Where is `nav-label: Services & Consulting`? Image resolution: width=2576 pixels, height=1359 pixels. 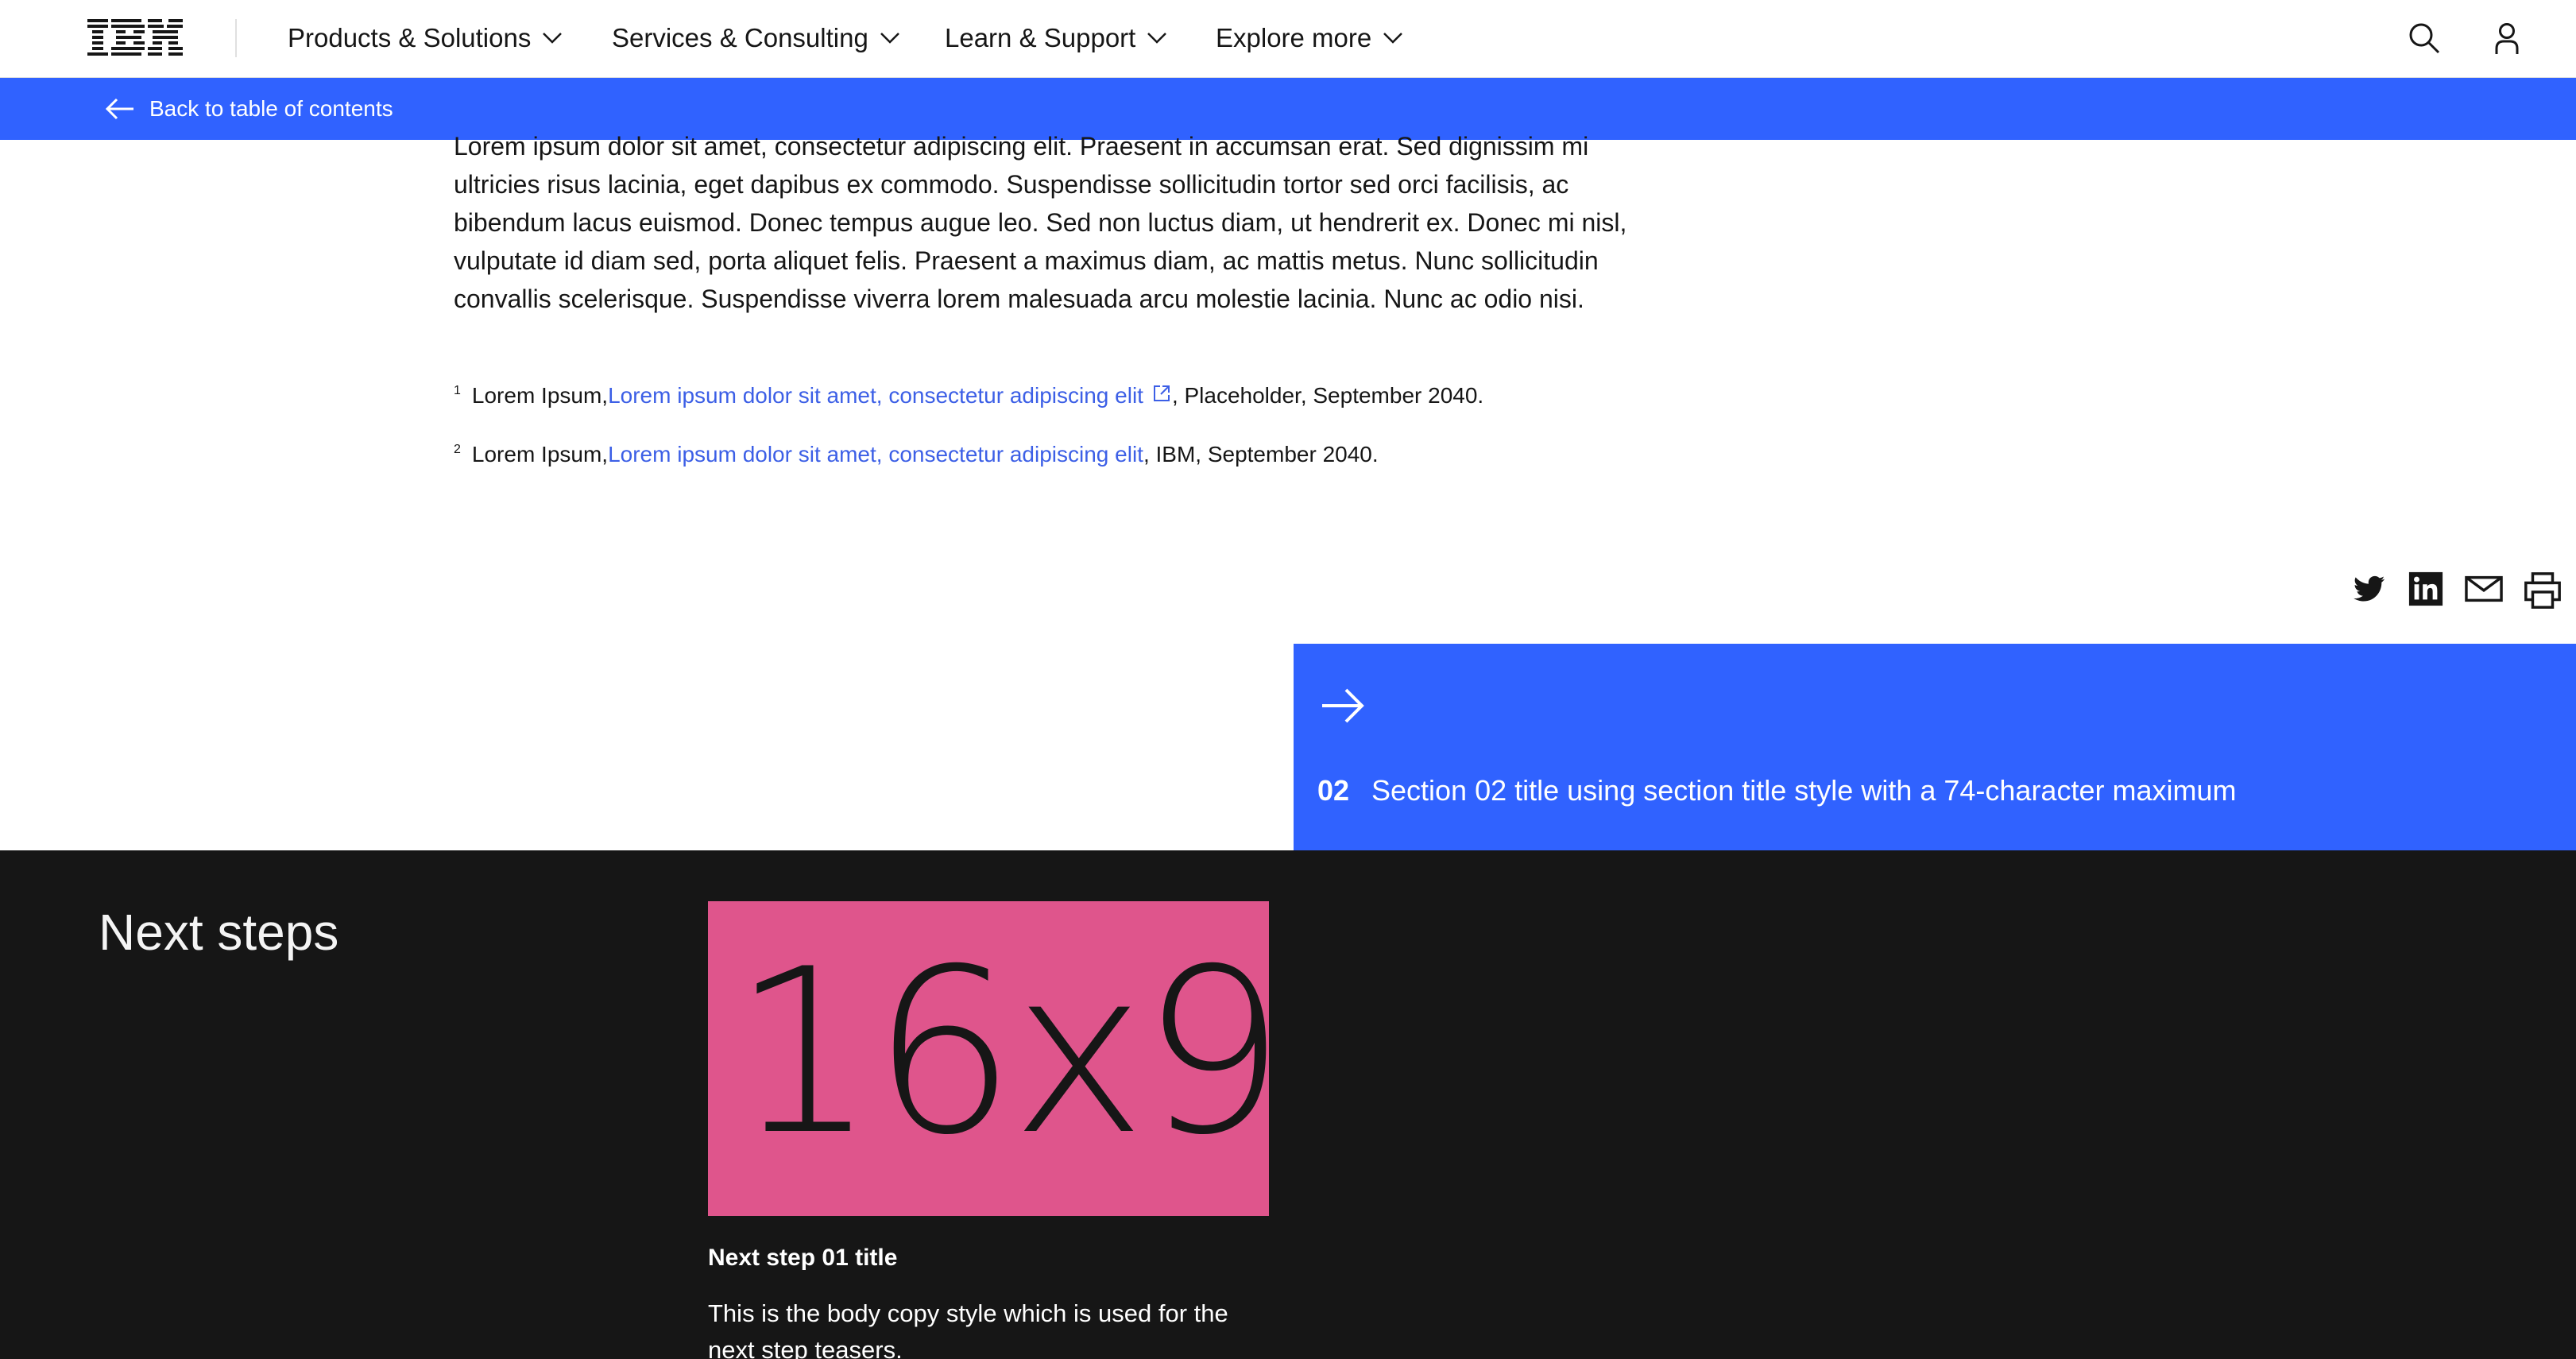 nav-label: Services & Consulting is located at coordinates (740, 37).